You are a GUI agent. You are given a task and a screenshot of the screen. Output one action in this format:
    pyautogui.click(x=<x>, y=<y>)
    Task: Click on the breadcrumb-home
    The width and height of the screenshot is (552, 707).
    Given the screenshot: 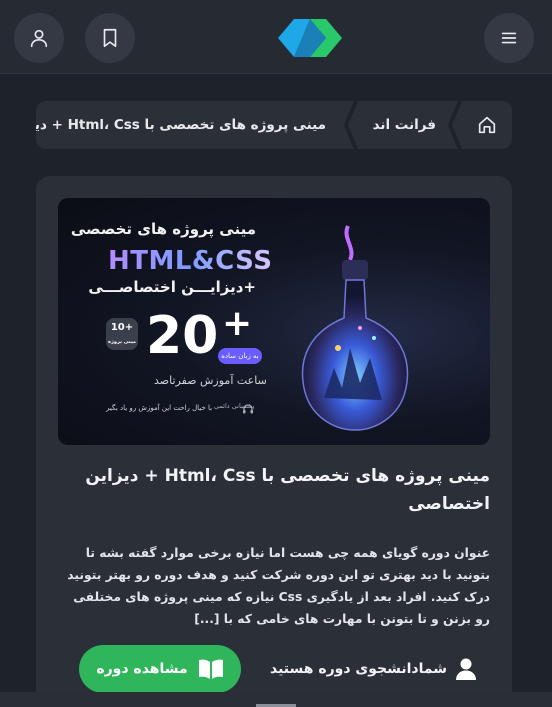 What is the action you would take?
    pyautogui.click(x=487, y=125)
    